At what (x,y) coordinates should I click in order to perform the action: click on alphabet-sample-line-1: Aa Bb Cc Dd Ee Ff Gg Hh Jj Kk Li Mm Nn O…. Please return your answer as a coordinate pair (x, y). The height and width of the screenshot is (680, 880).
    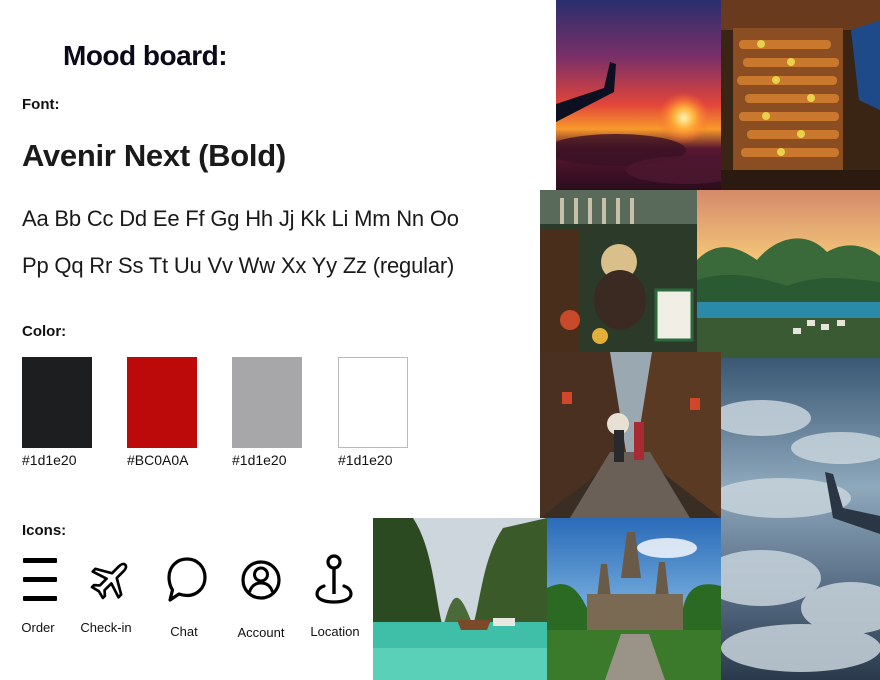
    Looking at the image, I should click on (240, 218).